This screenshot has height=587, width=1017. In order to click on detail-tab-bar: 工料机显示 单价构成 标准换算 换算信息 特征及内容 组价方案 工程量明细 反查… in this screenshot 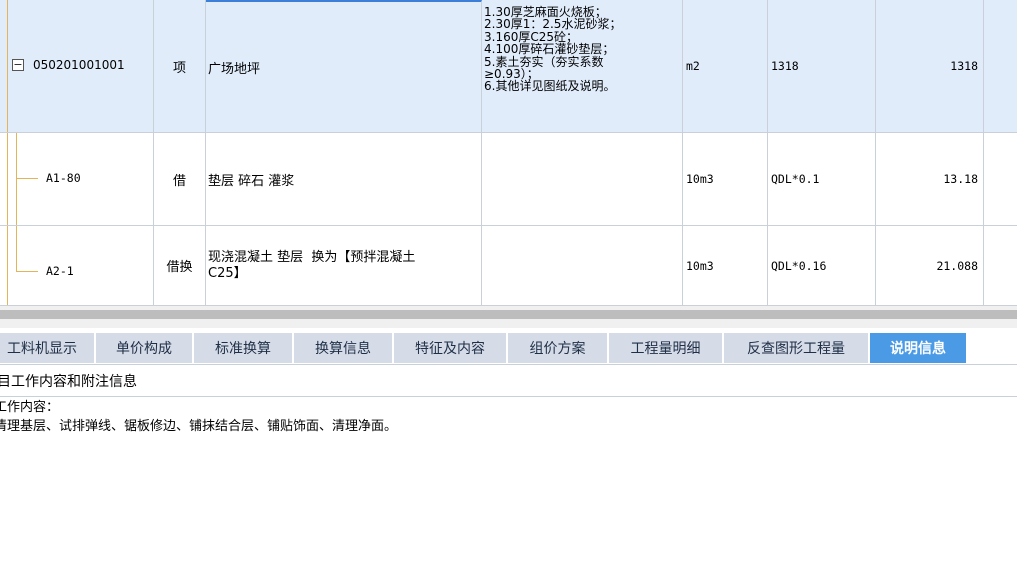, I will do `click(508, 348)`.